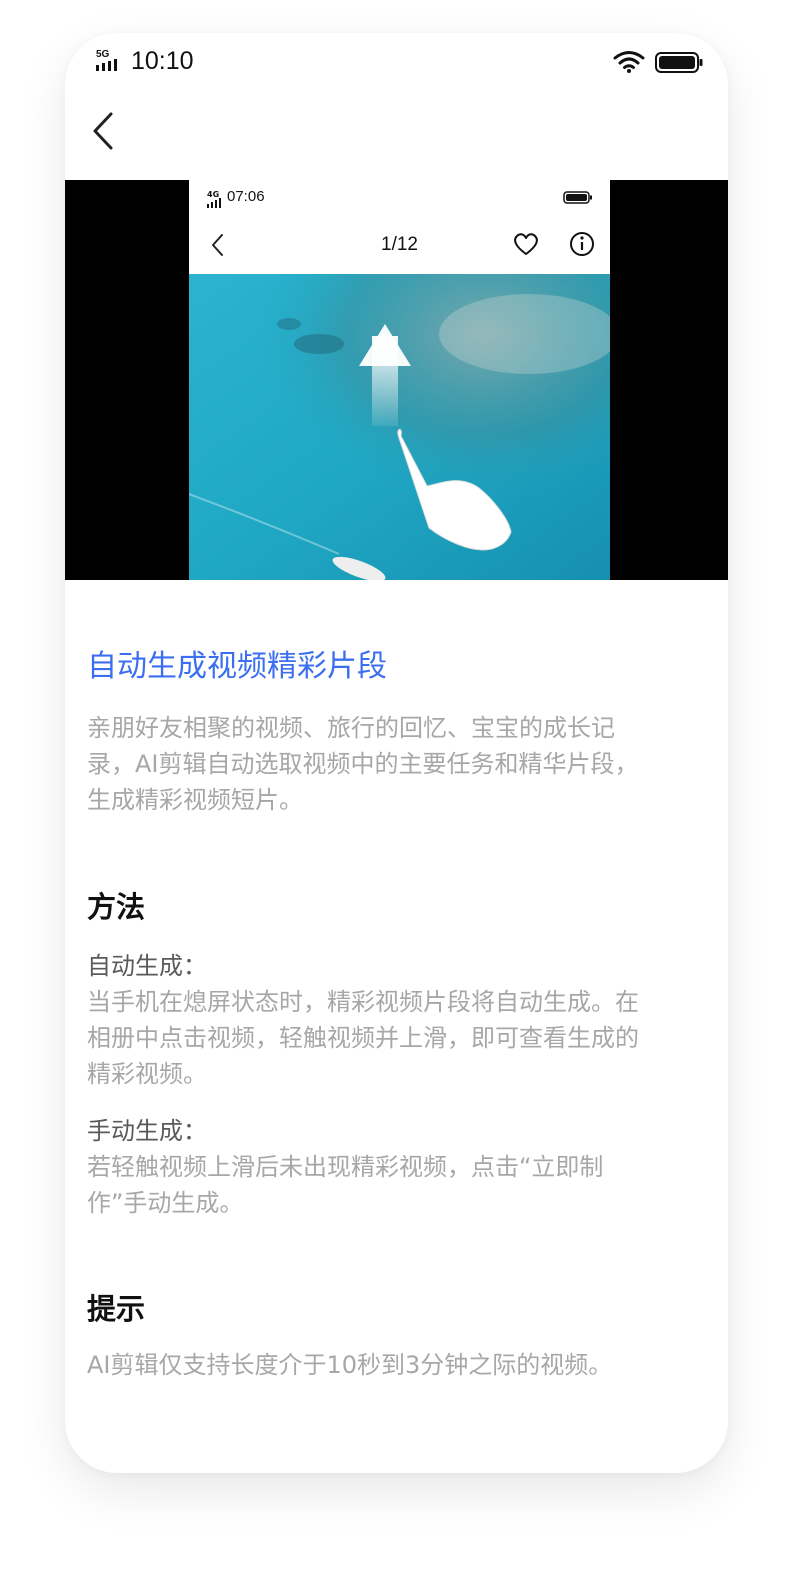  I want to click on demo-battery-icon, so click(577, 197).